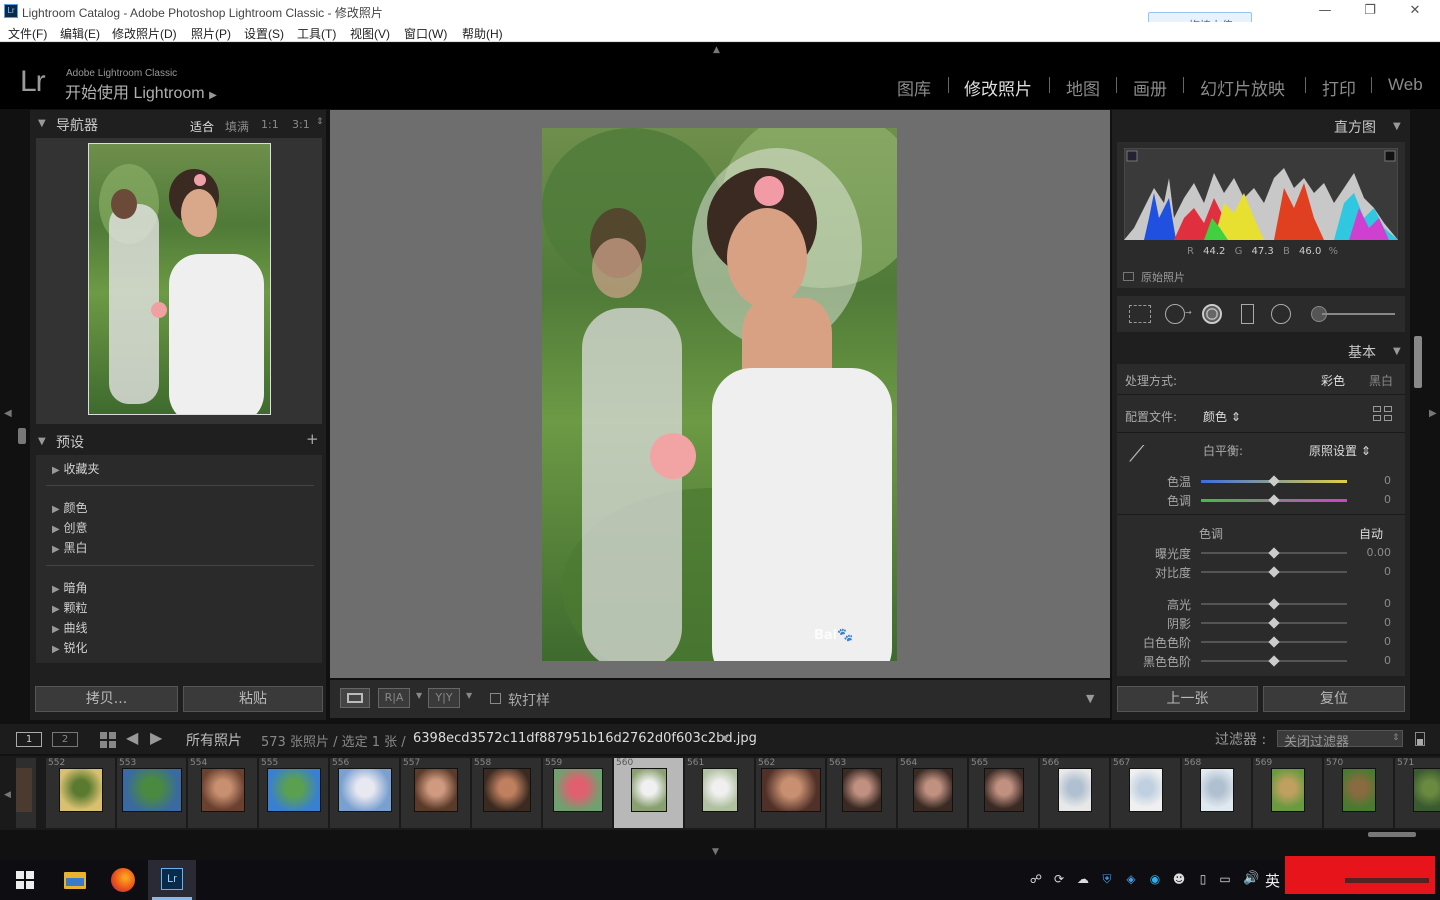 The width and height of the screenshot is (1440, 900). Describe the element at coordinates (178, 440) in the screenshot. I see `presets-header: ▼ 预设 +` at that location.